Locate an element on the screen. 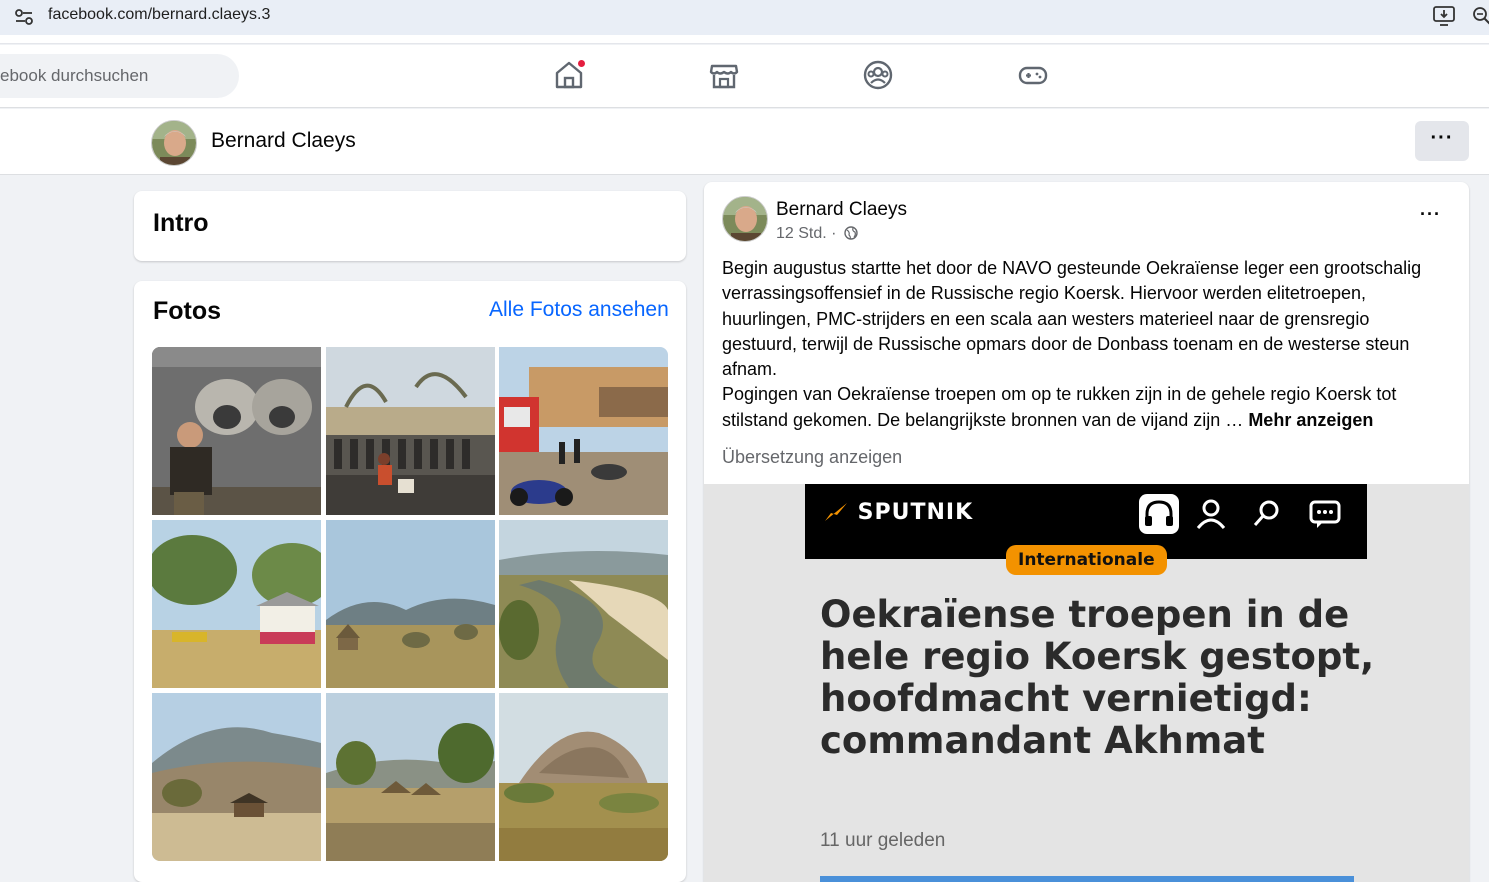 The width and height of the screenshot is (1489, 882). sputnik-logo: SPUTNIK is located at coordinates (898, 512).